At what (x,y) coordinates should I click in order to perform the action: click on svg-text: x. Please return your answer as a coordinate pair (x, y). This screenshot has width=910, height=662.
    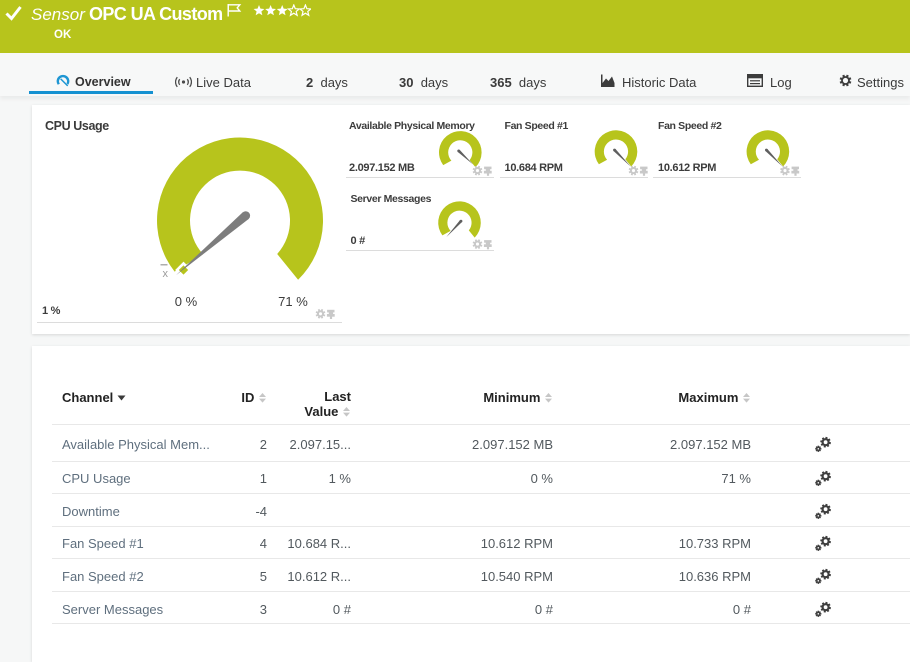
    Looking at the image, I should click on (166, 274).